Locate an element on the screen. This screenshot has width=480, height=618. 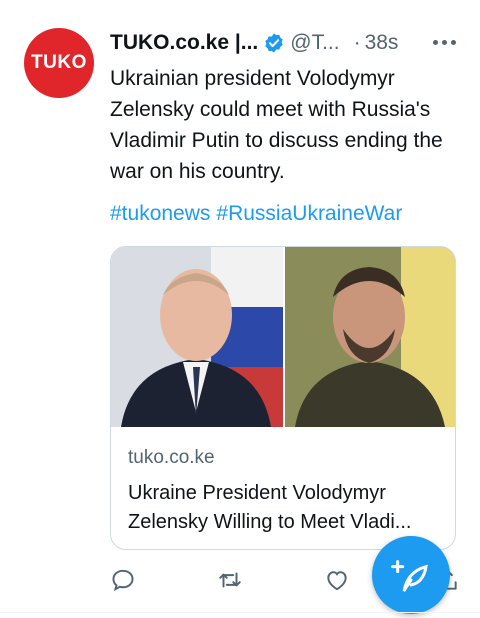
like-icon is located at coordinates (337, 580).